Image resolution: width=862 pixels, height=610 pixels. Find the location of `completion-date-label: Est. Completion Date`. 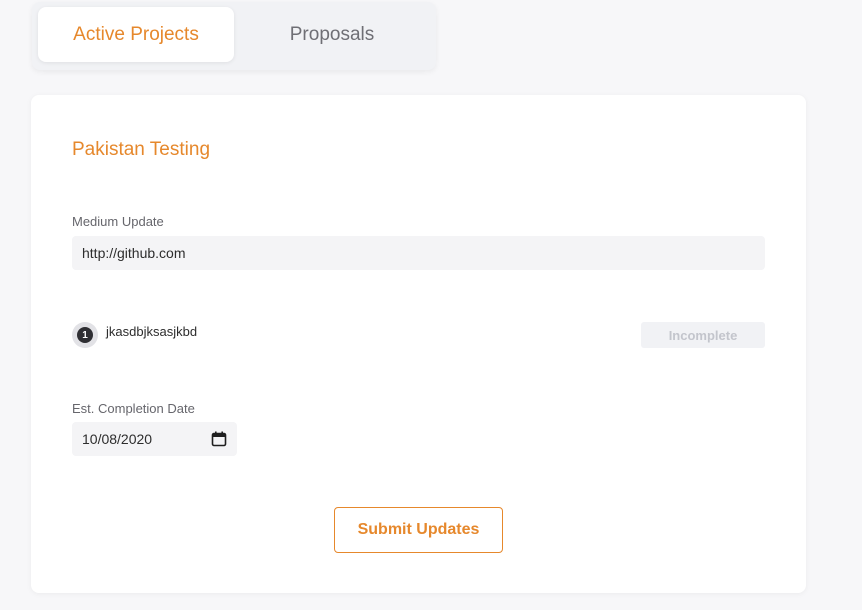

completion-date-label: Est. Completion Date is located at coordinates (133, 408).